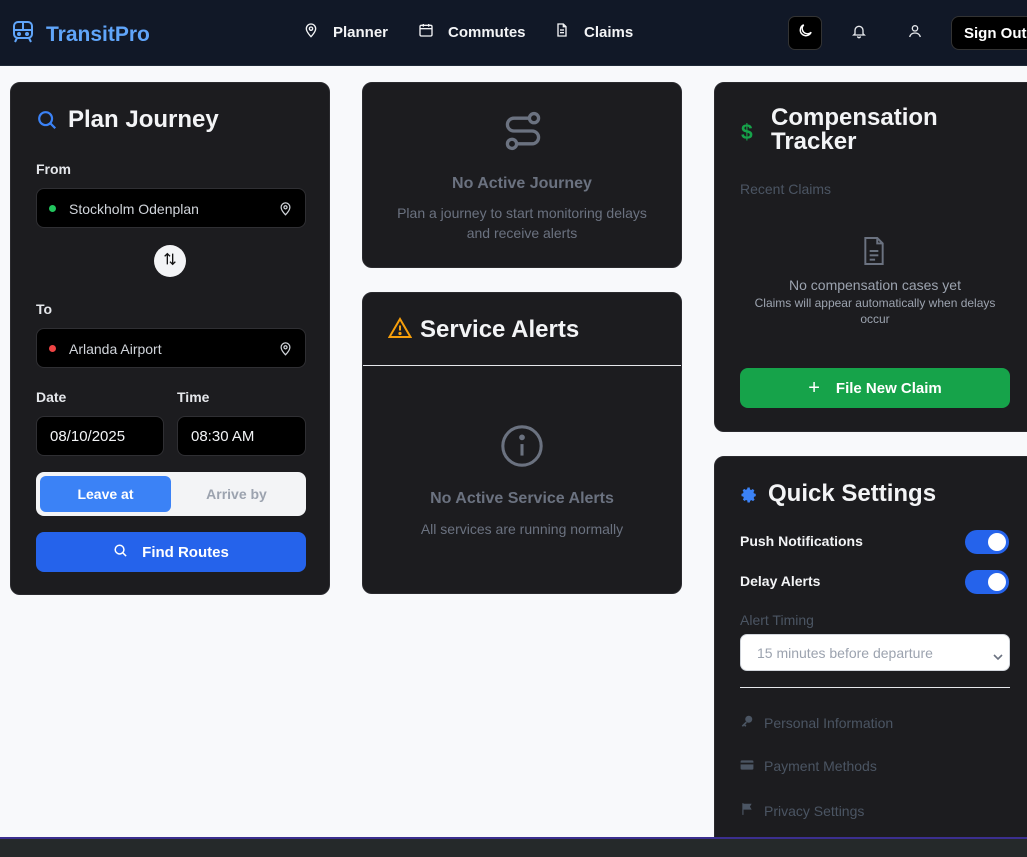  What do you see at coordinates (236, 494) in the screenshot?
I see `arrive-by-option: Arrive by` at bounding box center [236, 494].